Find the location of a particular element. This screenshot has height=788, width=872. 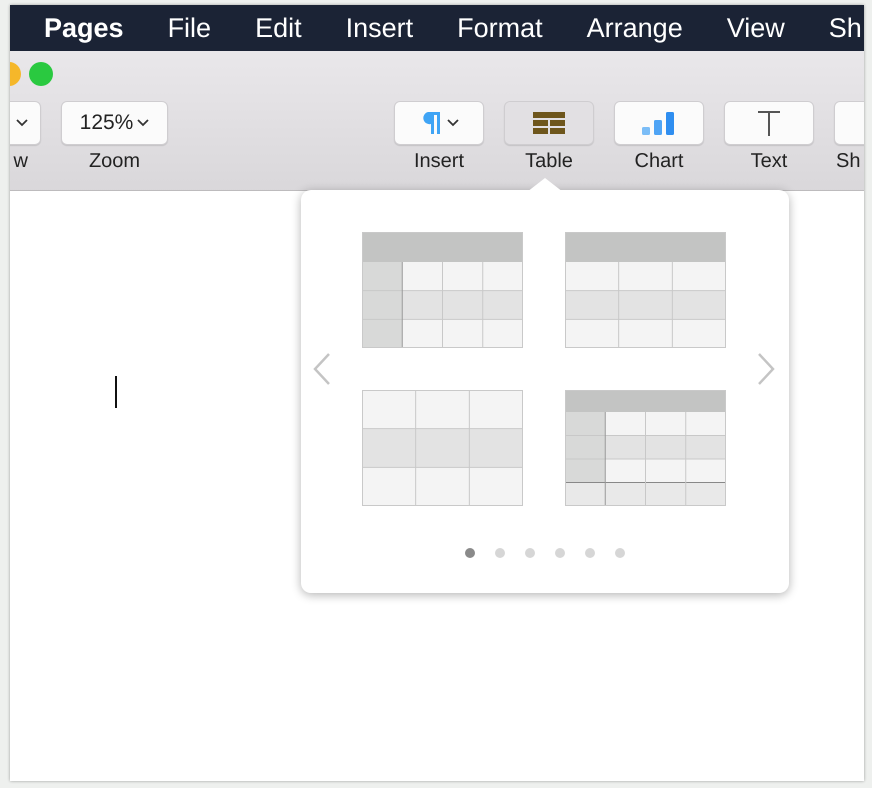

menu-item: File is located at coordinates (190, 28).